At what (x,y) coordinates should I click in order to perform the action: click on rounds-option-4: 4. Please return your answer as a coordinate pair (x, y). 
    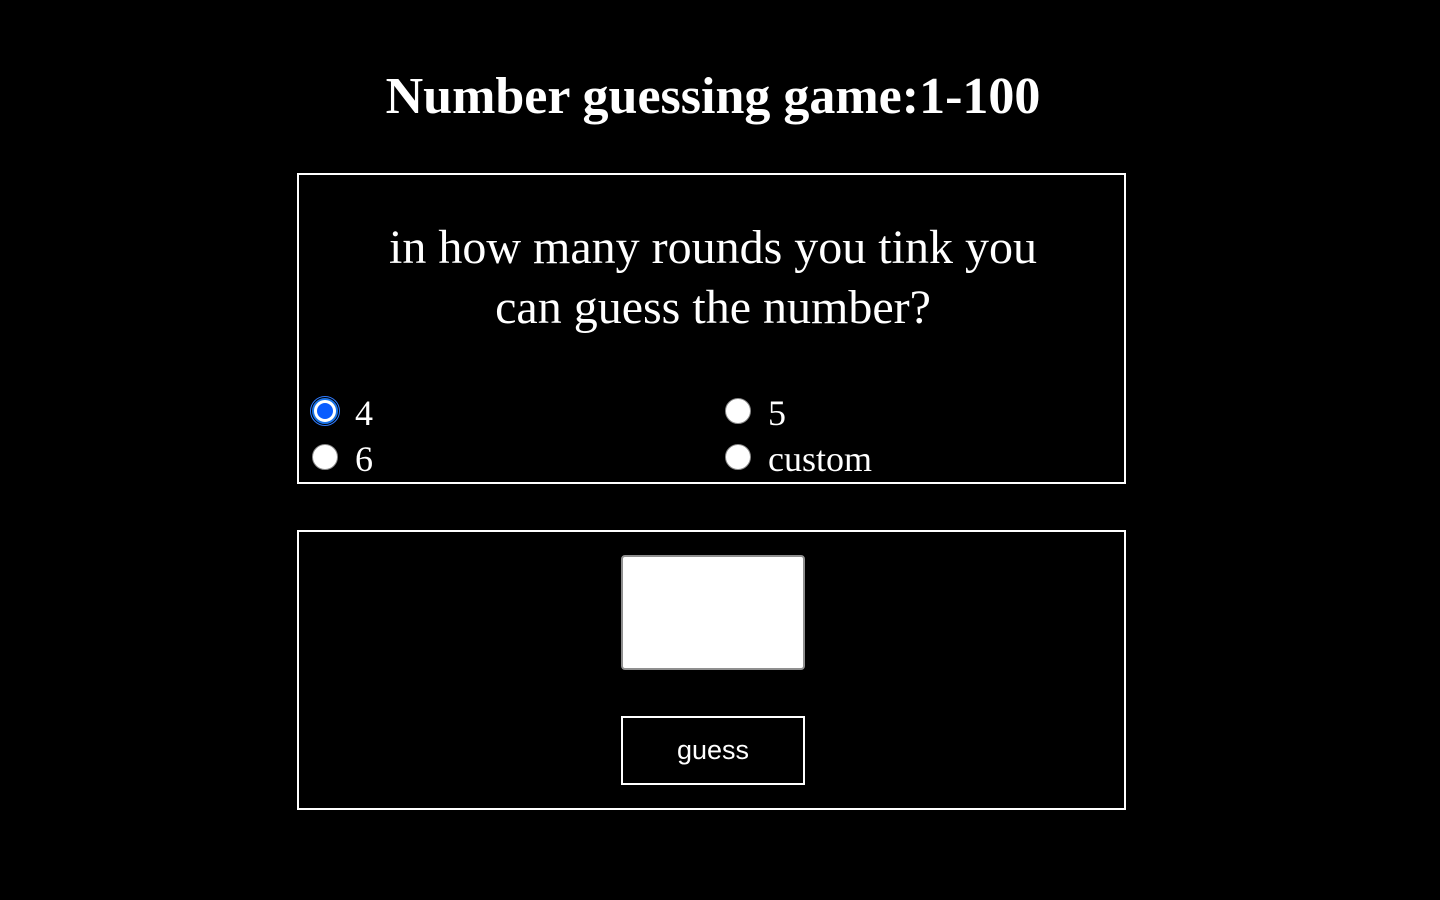
    Looking at the image, I should click on (341, 412).